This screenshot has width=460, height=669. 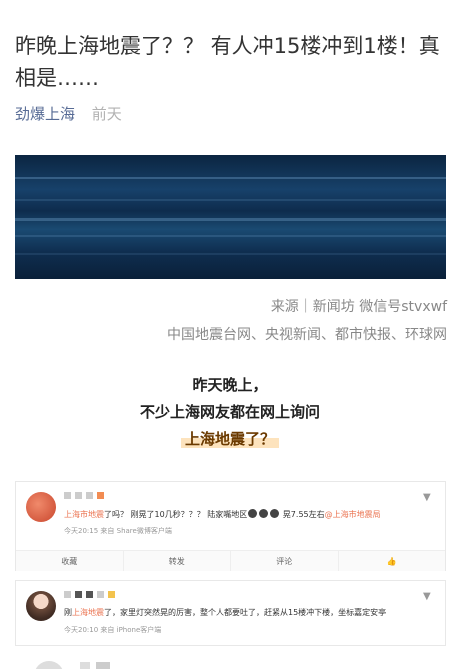 I want to click on post-meta: 今天20:15 来自 Share微博客户端, so click(x=118, y=531).